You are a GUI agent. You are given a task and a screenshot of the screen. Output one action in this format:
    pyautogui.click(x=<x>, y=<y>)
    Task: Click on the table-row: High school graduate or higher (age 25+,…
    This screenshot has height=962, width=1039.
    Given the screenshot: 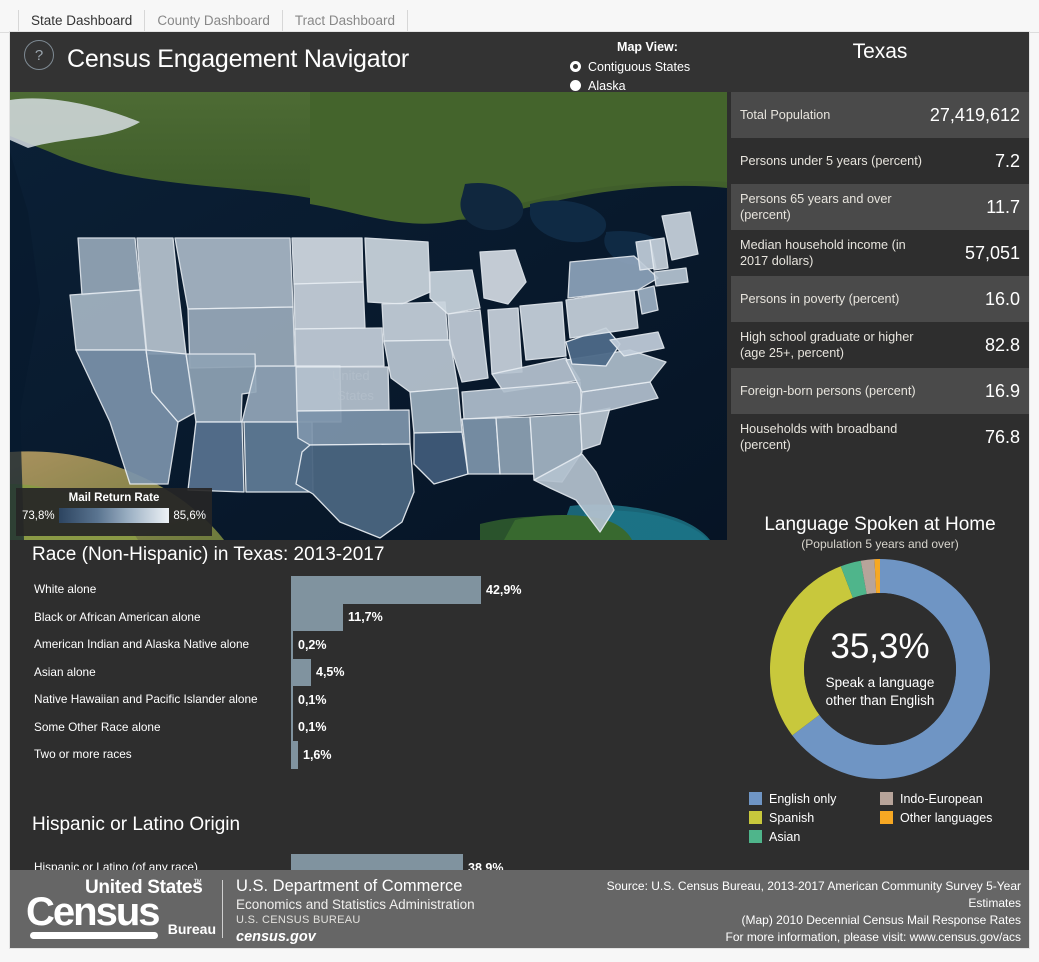 What is the action you would take?
    pyautogui.click(x=880, y=345)
    